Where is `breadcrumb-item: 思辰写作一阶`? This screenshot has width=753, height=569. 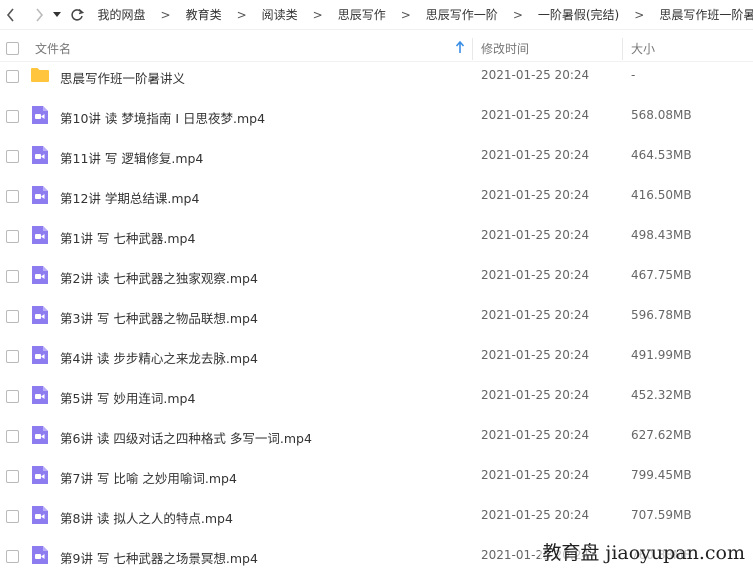 breadcrumb-item: 思辰写作一阶 is located at coordinates (462, 14).